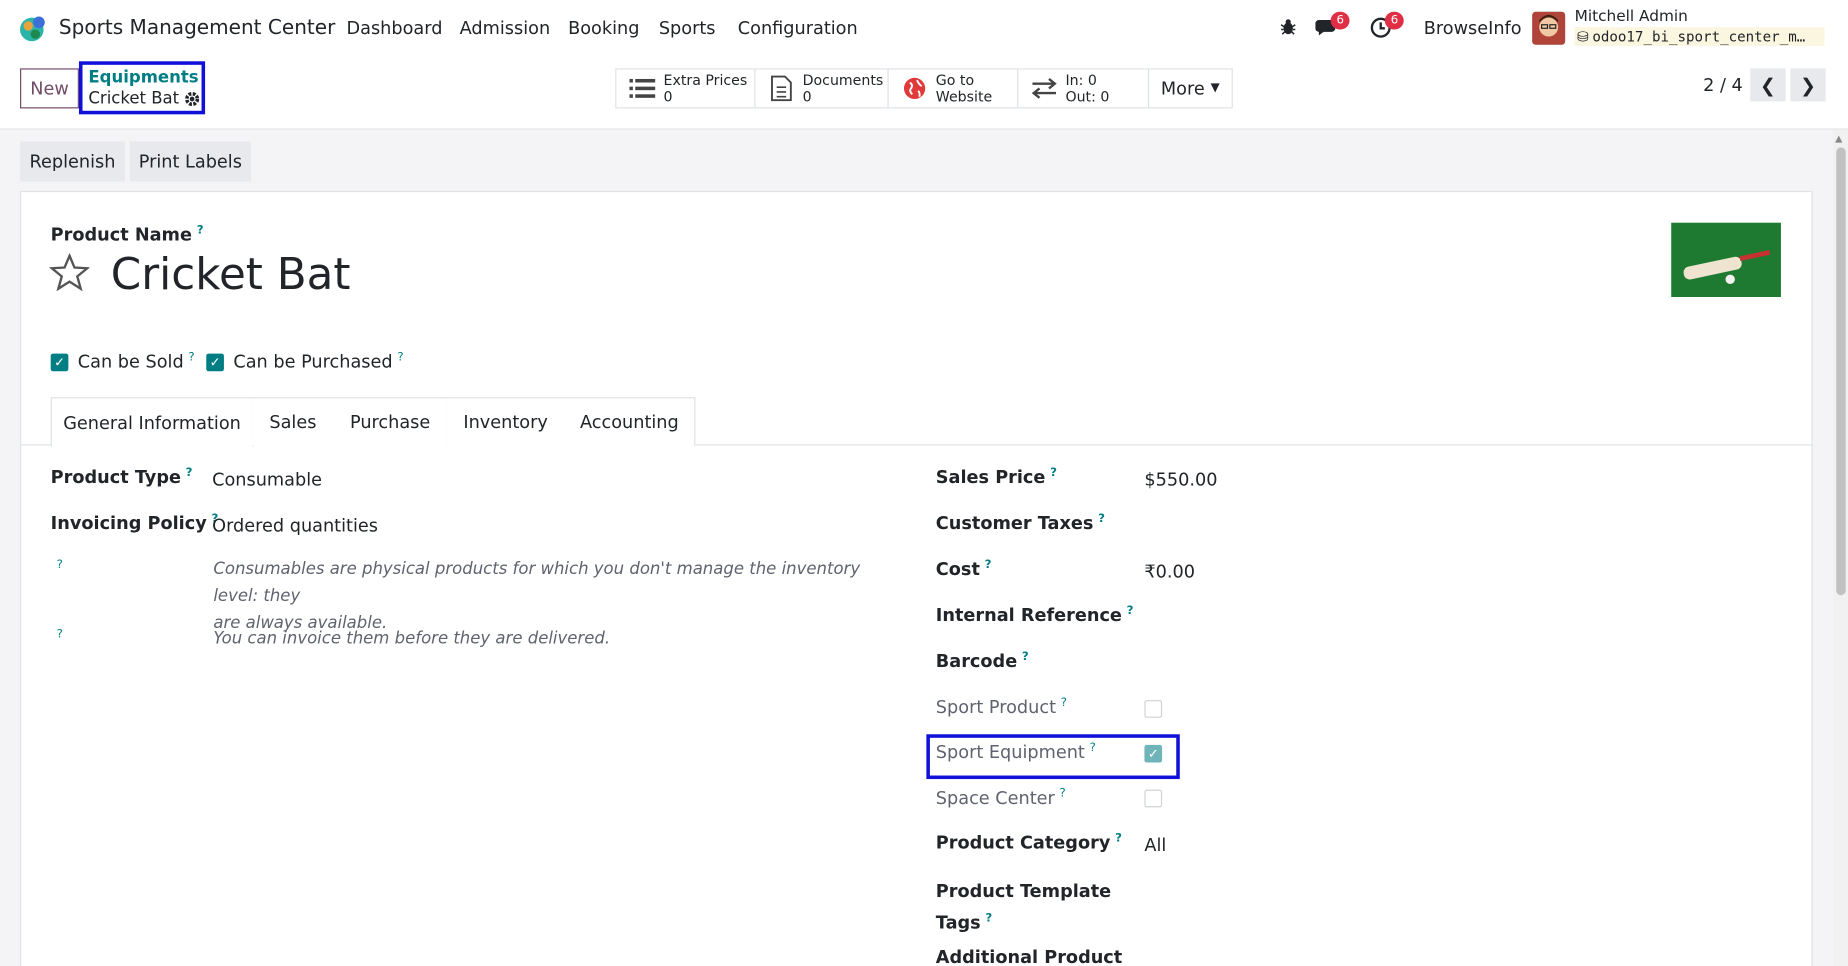 The image size is (1848, 966). What do you see at coordinates (1549, 28) in the screenshot?
I see `user-avatar` at bounding box center [1549, 28].